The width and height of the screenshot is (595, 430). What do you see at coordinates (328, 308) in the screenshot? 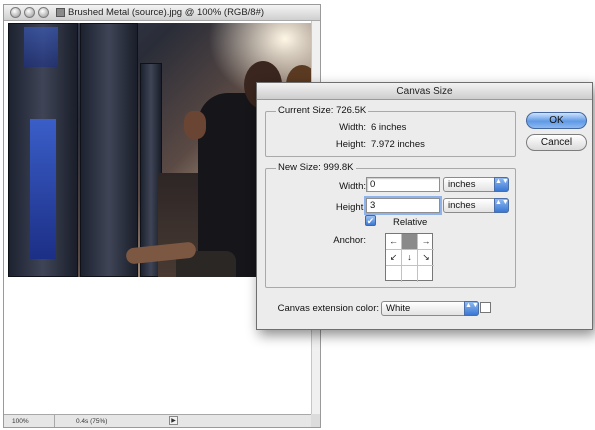
I see `extension-color-label: Canvas extension color:` at bounding box center [328, 308].